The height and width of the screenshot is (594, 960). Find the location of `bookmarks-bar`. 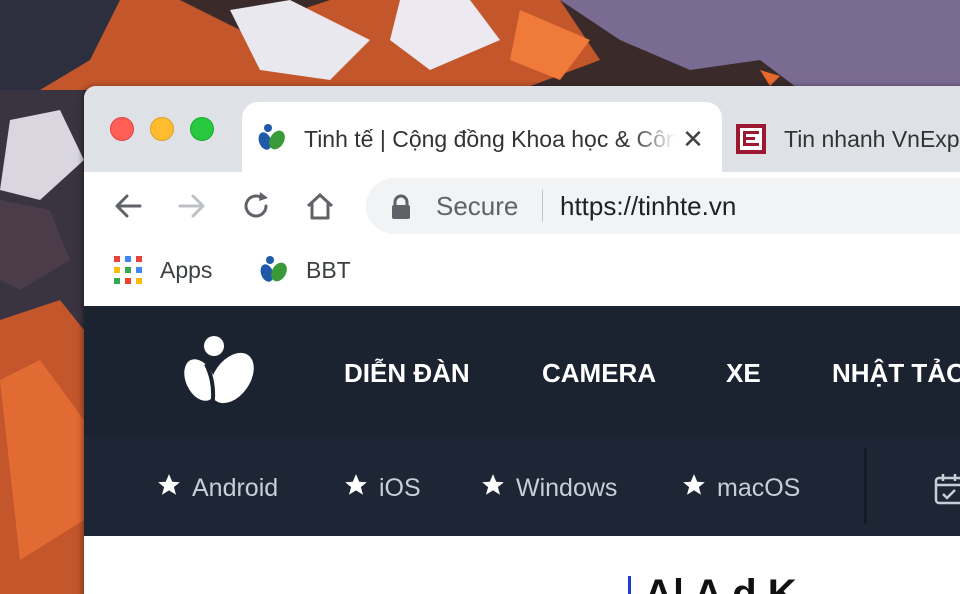

bookmarks-bar is located at coordinates (522, 273).